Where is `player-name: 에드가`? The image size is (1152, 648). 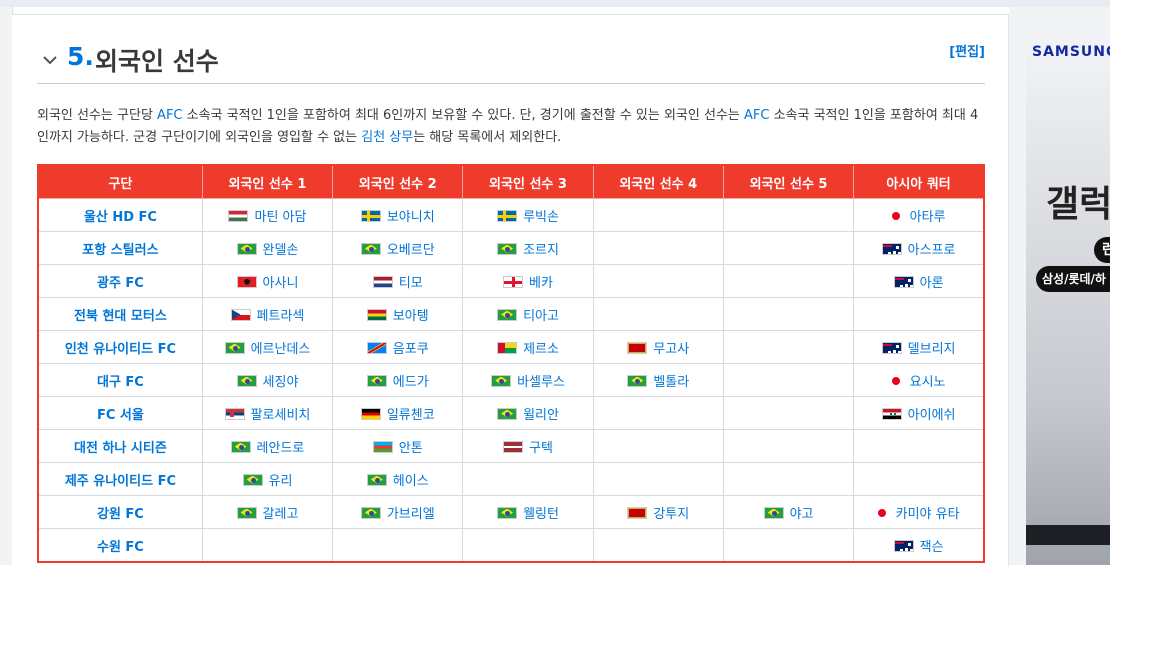
player-name: 에드가 is located at coordinates (411, 382).